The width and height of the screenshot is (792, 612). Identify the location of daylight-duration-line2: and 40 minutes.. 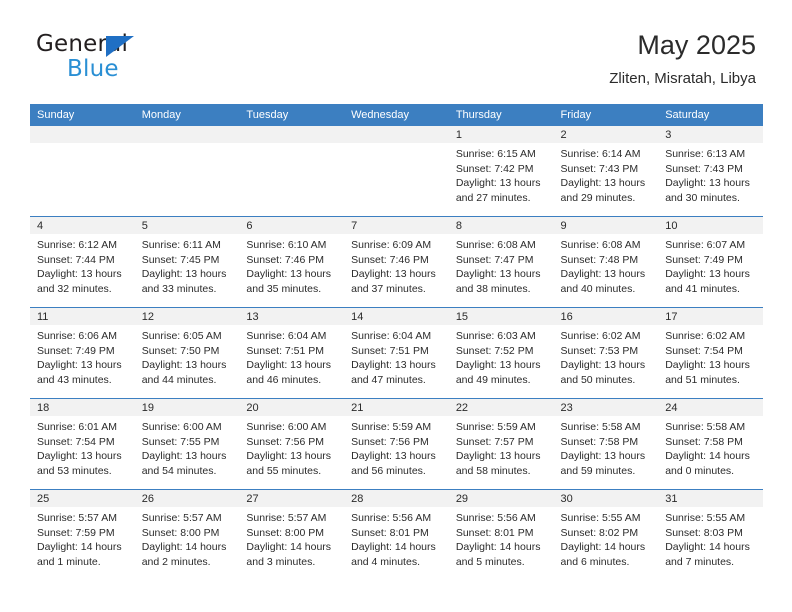
(598, 288).